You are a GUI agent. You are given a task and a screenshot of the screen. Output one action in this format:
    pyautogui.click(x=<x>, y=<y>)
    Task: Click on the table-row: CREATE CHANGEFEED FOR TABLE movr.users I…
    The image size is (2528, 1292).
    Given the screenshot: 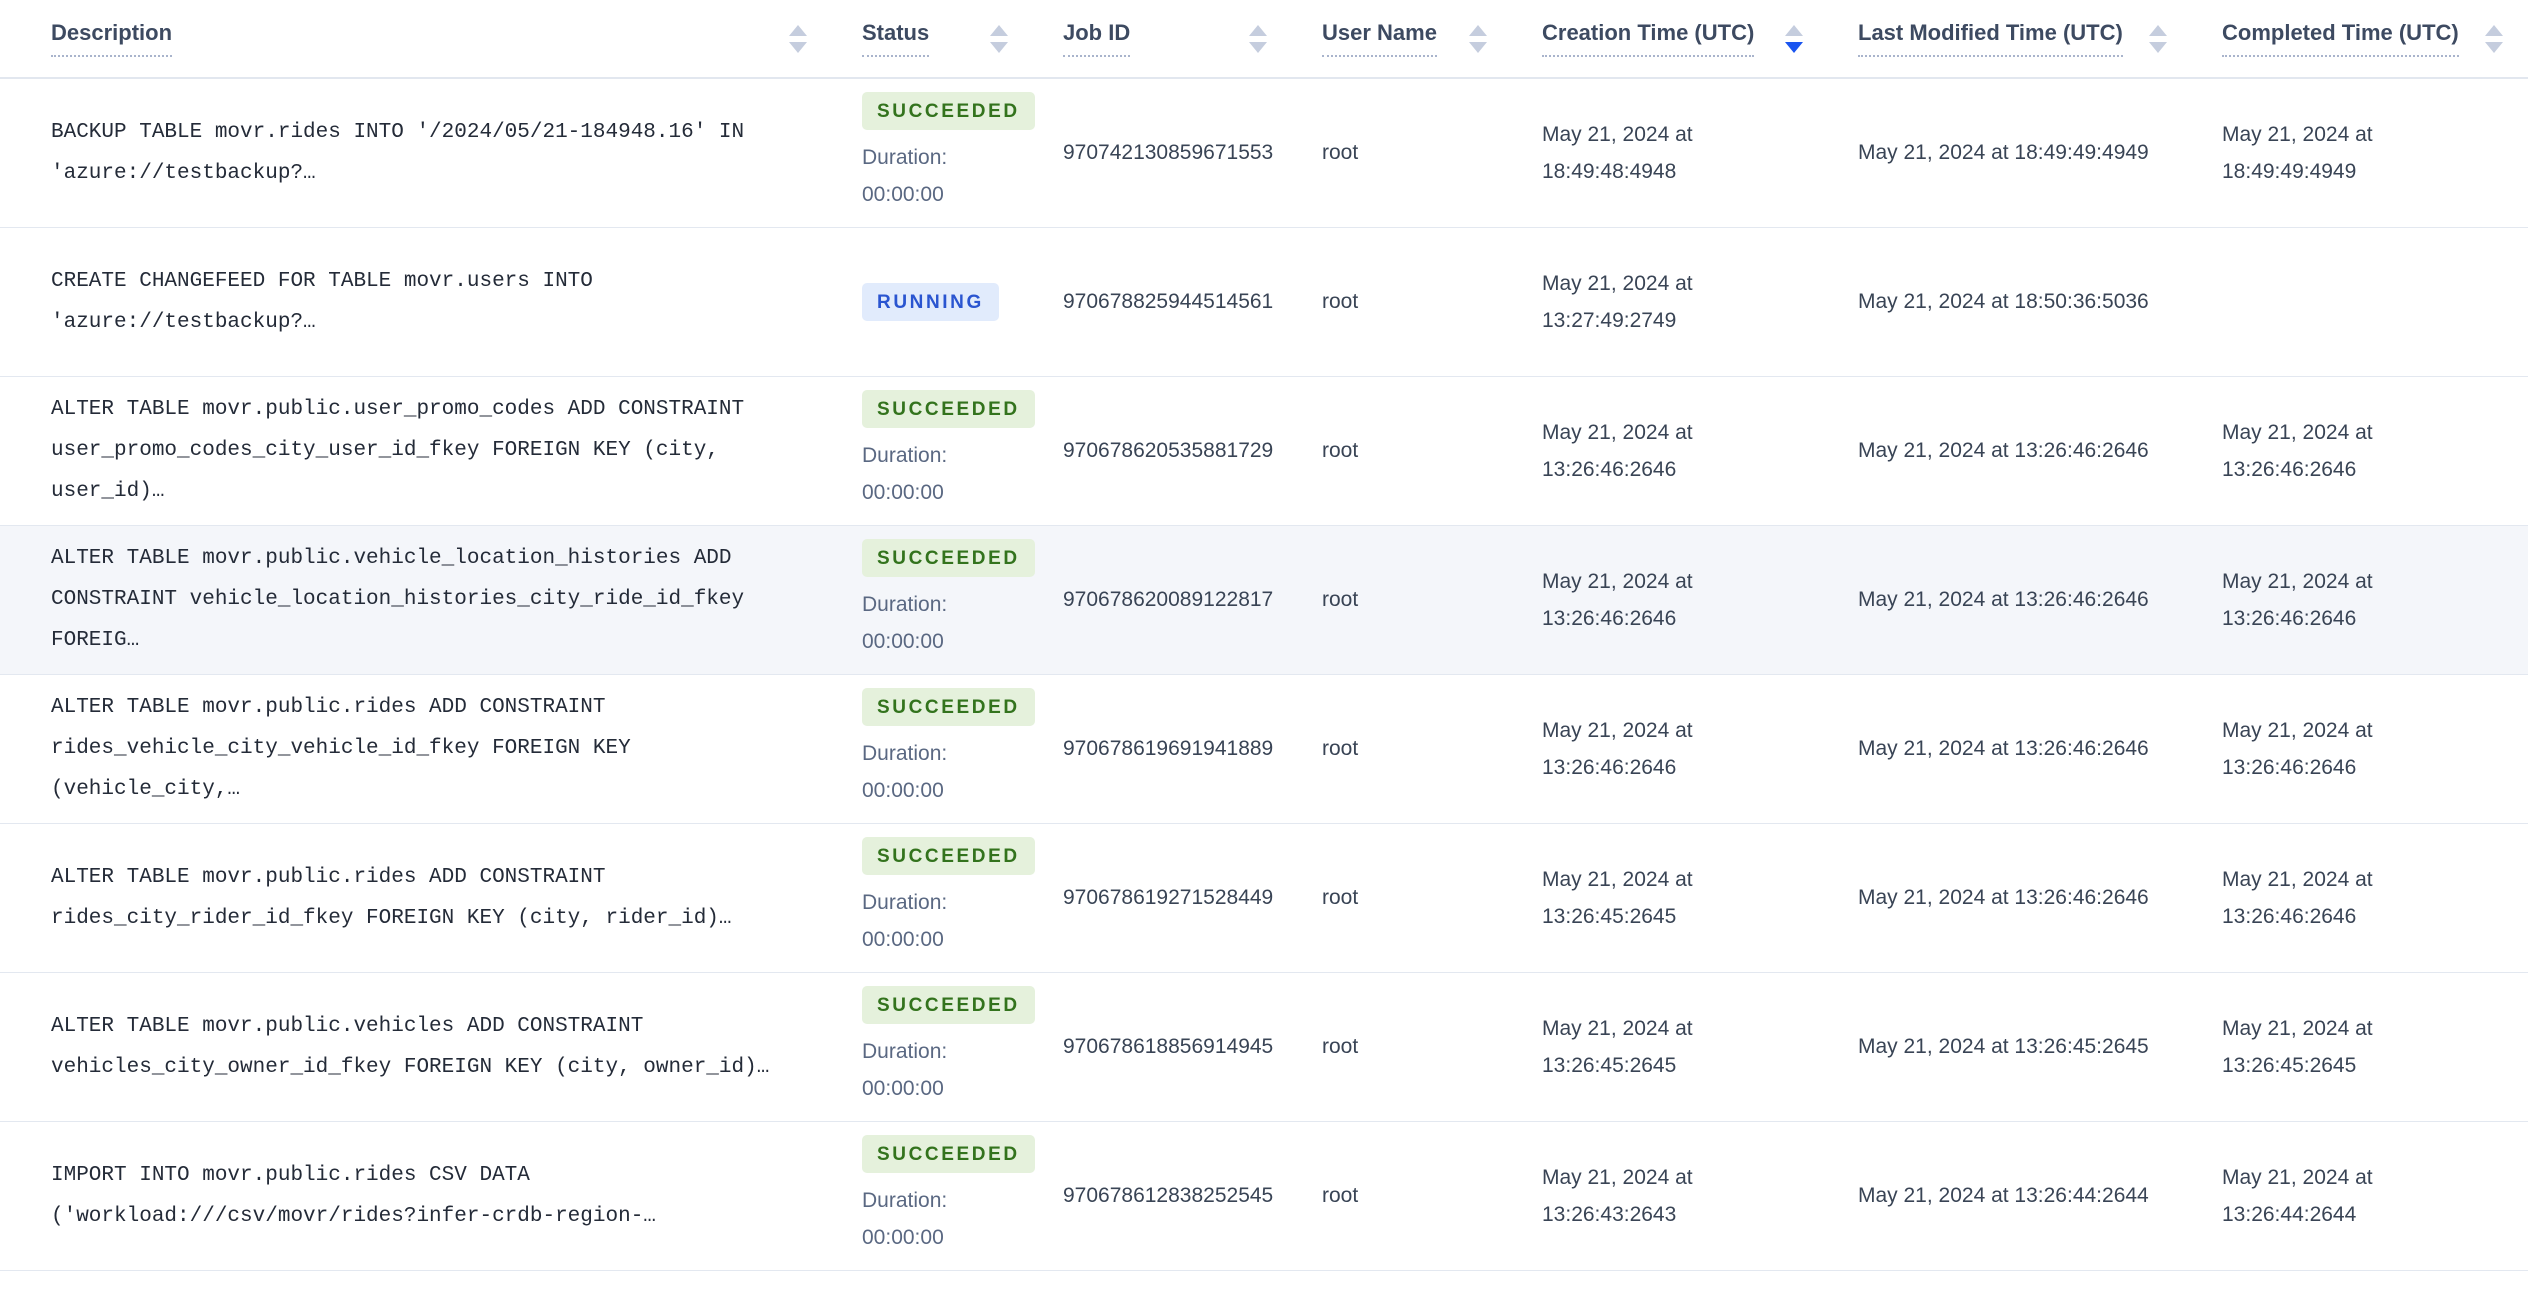 What is the action you would take?
    pyautogui.click(x=1264, y=301)
    